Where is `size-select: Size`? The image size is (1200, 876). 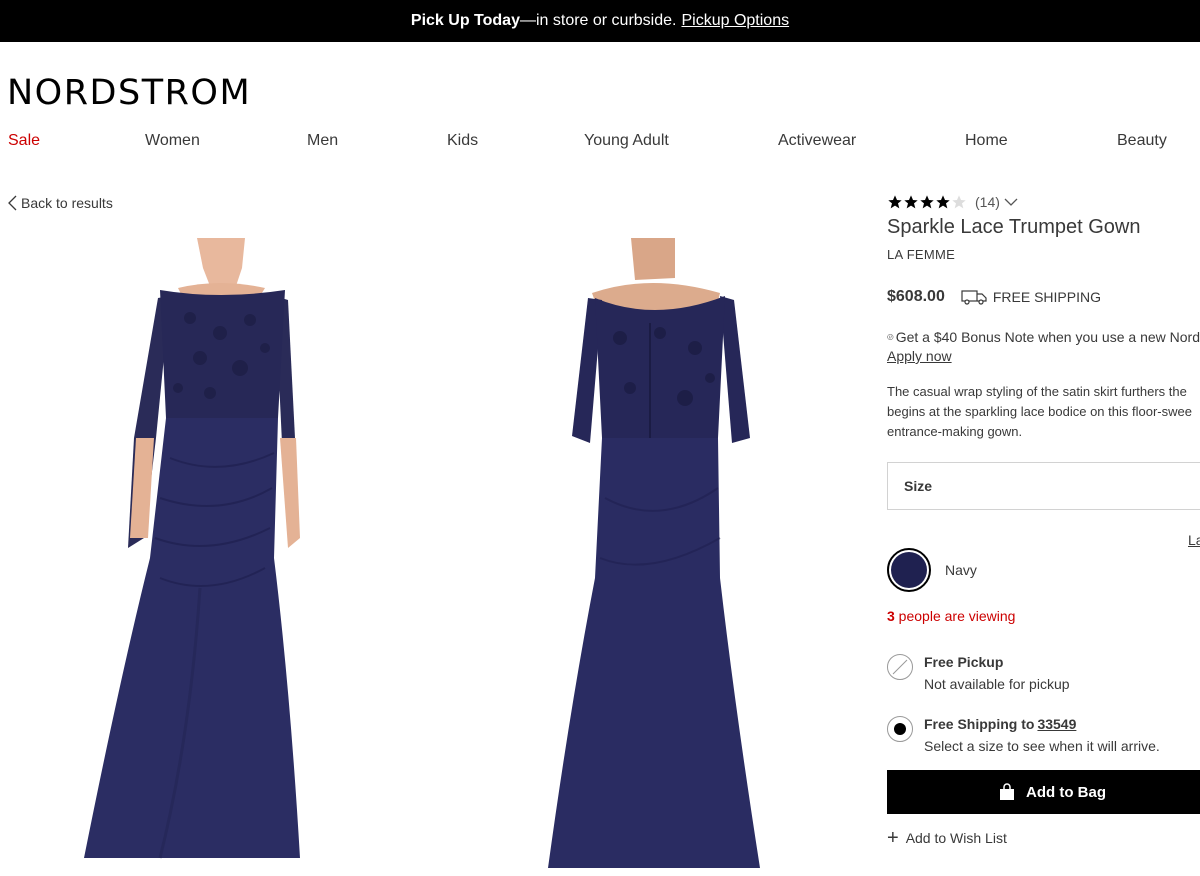 size-select: Size is located at coordinates (1043, 486).